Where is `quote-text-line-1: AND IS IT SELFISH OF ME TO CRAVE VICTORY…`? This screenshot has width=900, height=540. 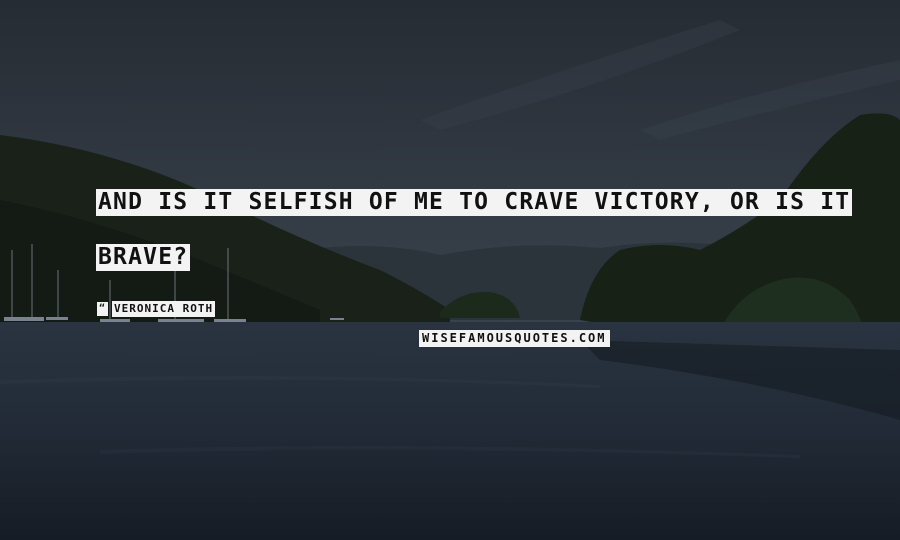
quote-text-line-1: AND IS IT SELFISH OF ME TO CRAVE VICTORY… is located at coordinates (474, 202).